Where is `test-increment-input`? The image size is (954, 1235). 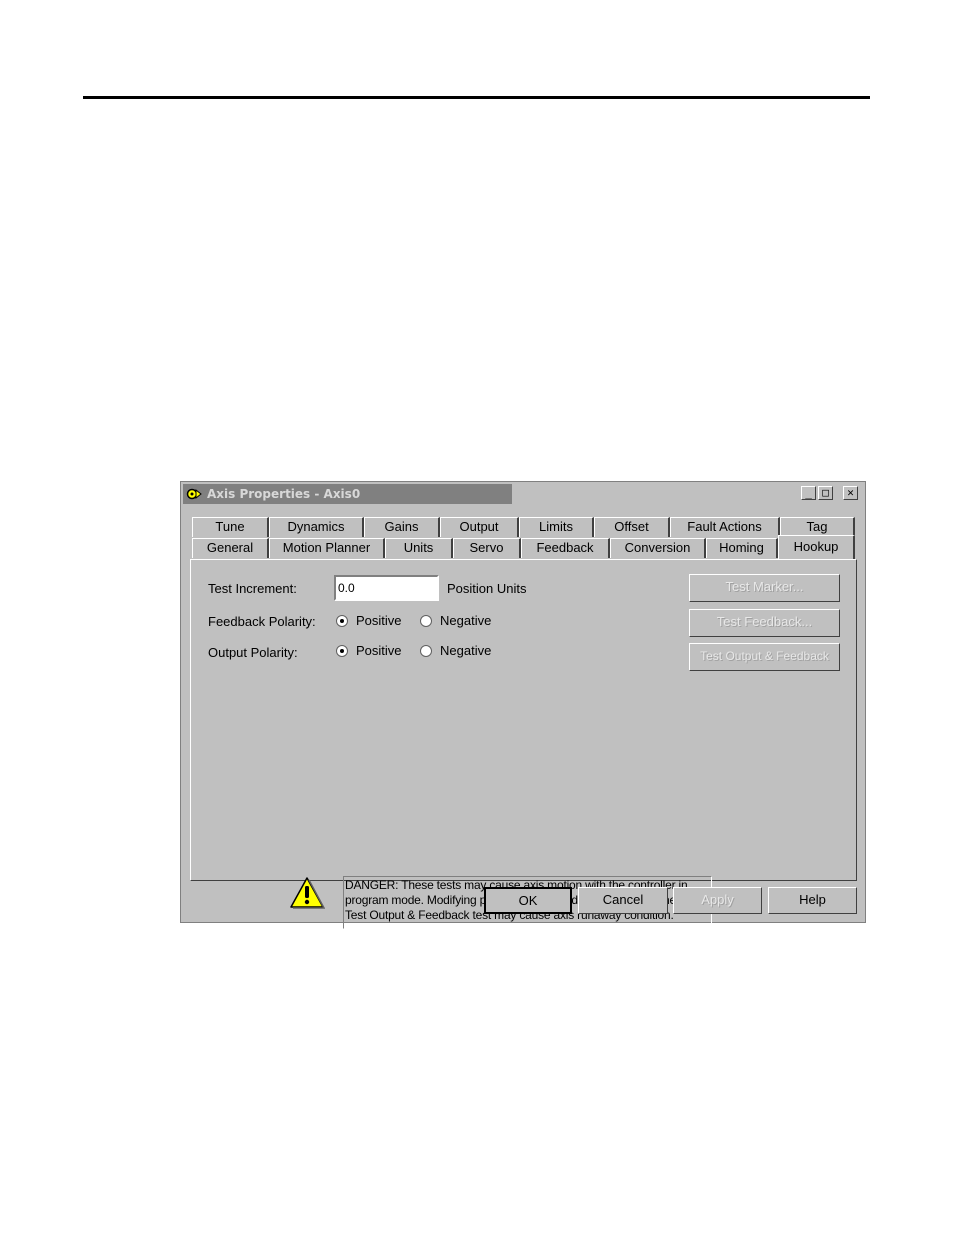
test-increment-input is located at coordinates (386, 588).